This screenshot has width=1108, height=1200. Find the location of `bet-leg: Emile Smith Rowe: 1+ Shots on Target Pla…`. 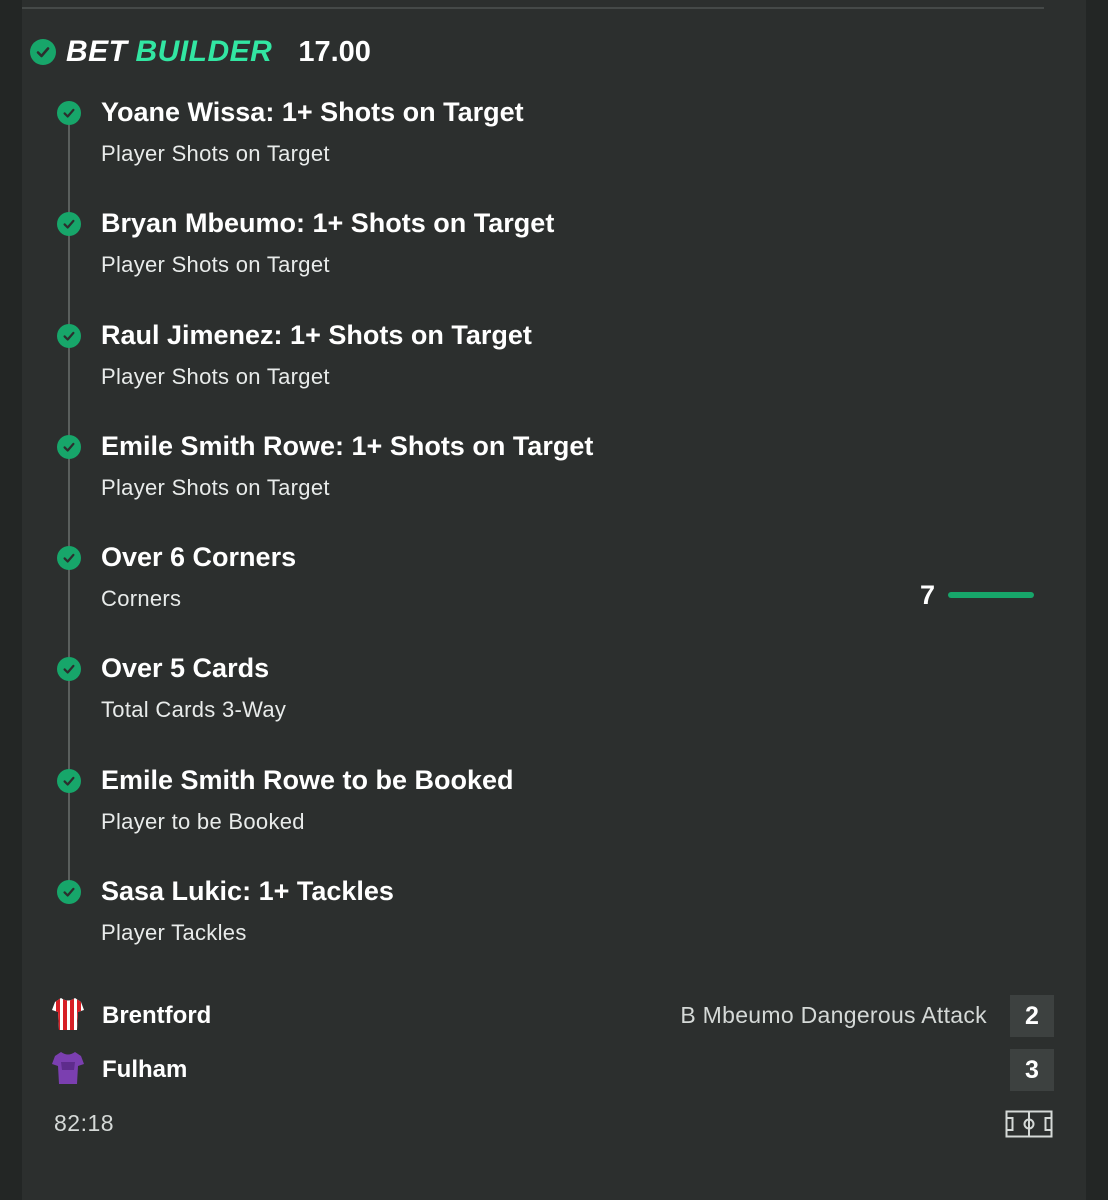

bet-leg: Emile Smith Rowe: 1+ Shots on Target Pla… is located at coordinates (532, 481).